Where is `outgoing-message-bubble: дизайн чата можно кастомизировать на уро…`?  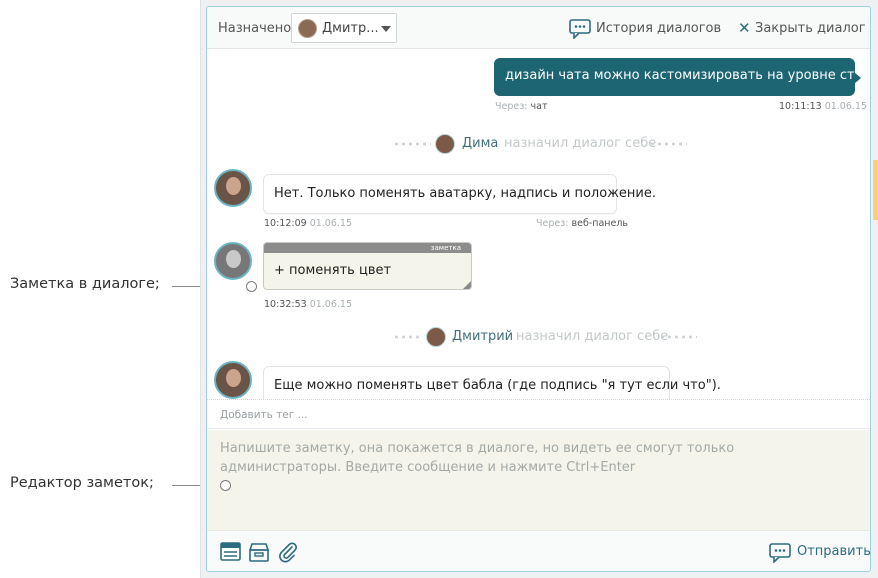 outgoing-message-bubble: дизайн чата можно кастомизировать на уро… is located at coordinates (682, 77).